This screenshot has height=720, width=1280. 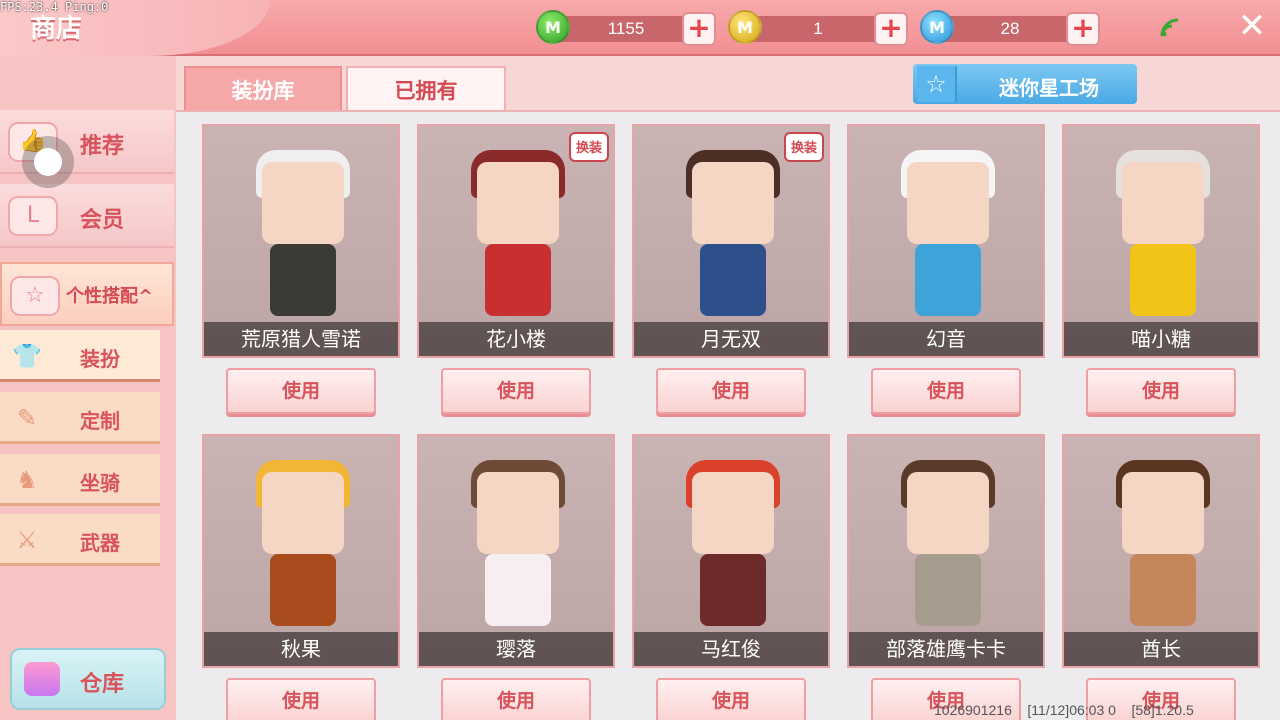 I want to click on outfit-card: 荒原猎人雪诺, so click(x=301, y=241).